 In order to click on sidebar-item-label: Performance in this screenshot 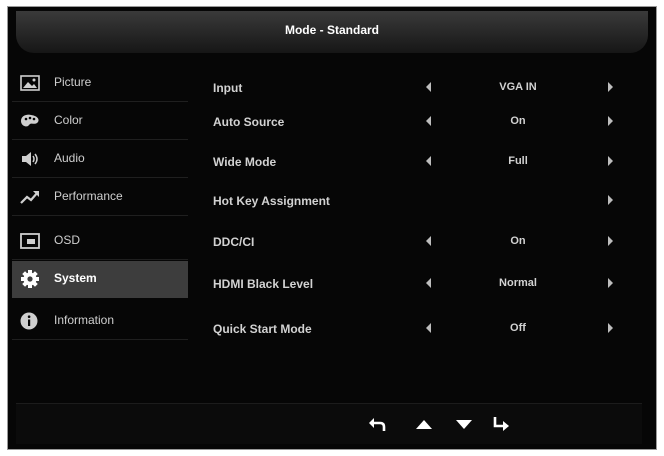, I will do `click(88, 196)`.